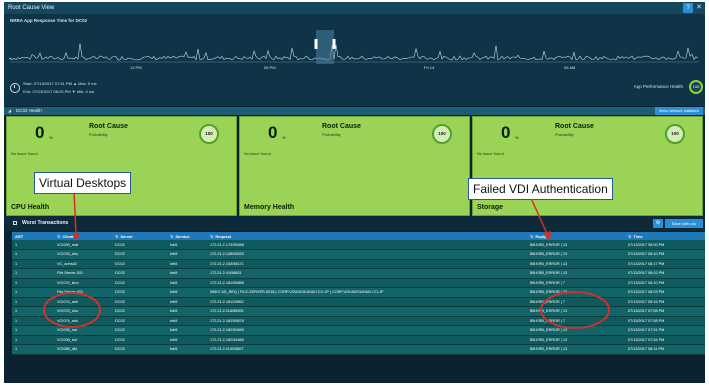 The width and height of the screenshot is (709, 385). What do you see at coordinates (367, 302) in the screenshot?
I see `cell-request: 172.21.2.181/29852` at bounding box center [367, 302].